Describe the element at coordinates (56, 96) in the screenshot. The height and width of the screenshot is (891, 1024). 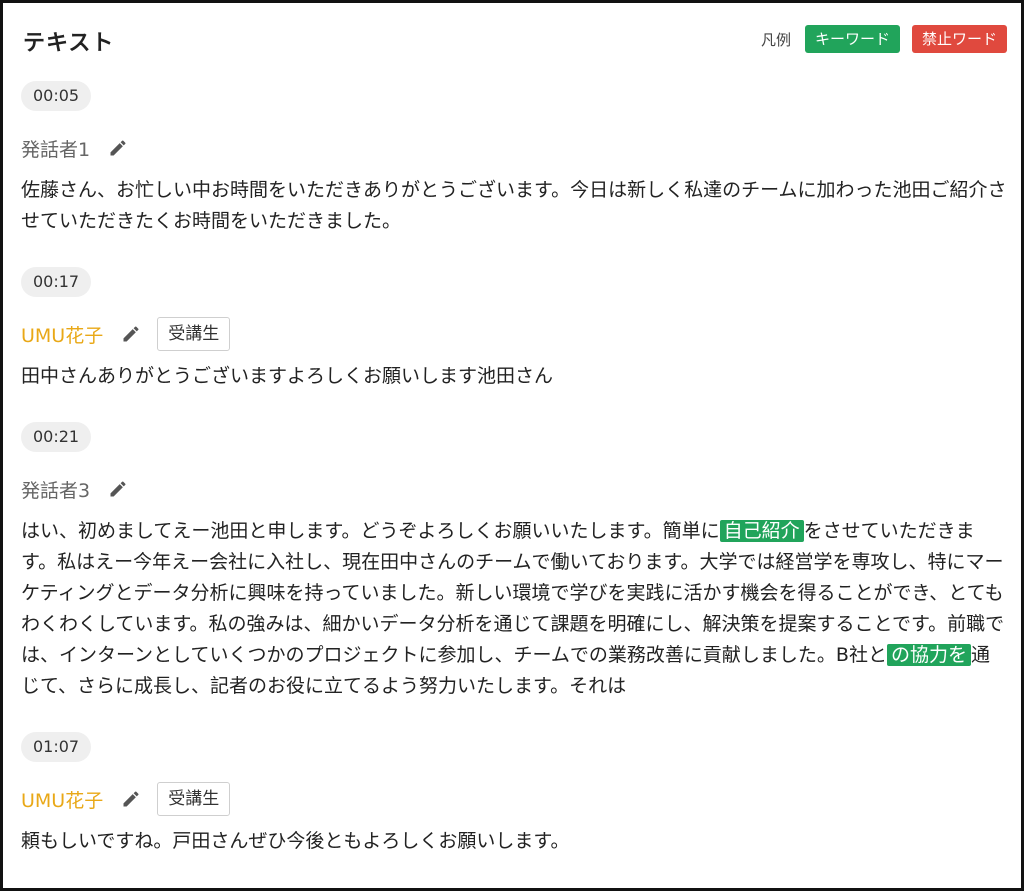
I see `timestamp: 00:05` at that location.